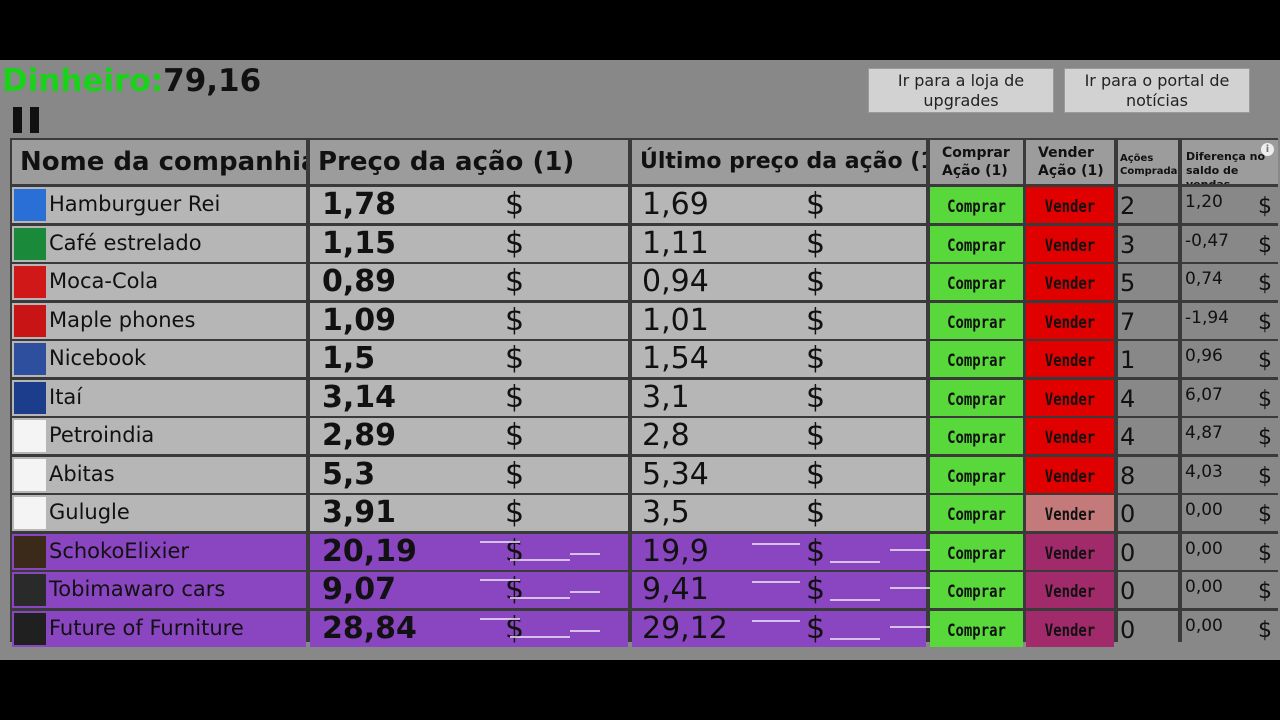 The height and width of the screenshot is (720, 1280). What do you see at coordinates (159, 397) in the screenshot?
I see `company-cell: Itaí` at bounding box center [159, 397].